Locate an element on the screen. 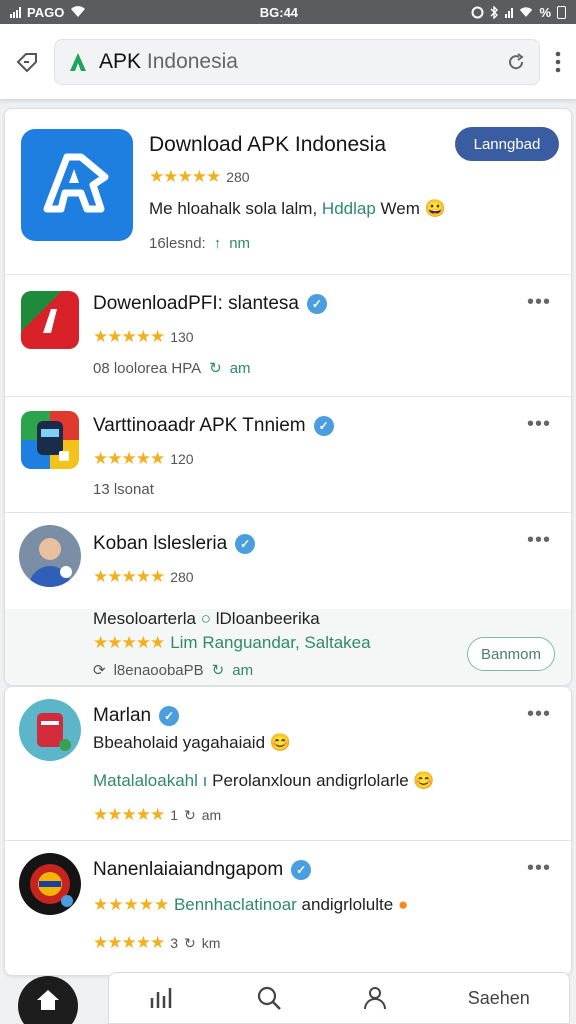 The image size is (576, 1024). app-rating: ★★★★★ 280 is located at coordinates (143, 577).